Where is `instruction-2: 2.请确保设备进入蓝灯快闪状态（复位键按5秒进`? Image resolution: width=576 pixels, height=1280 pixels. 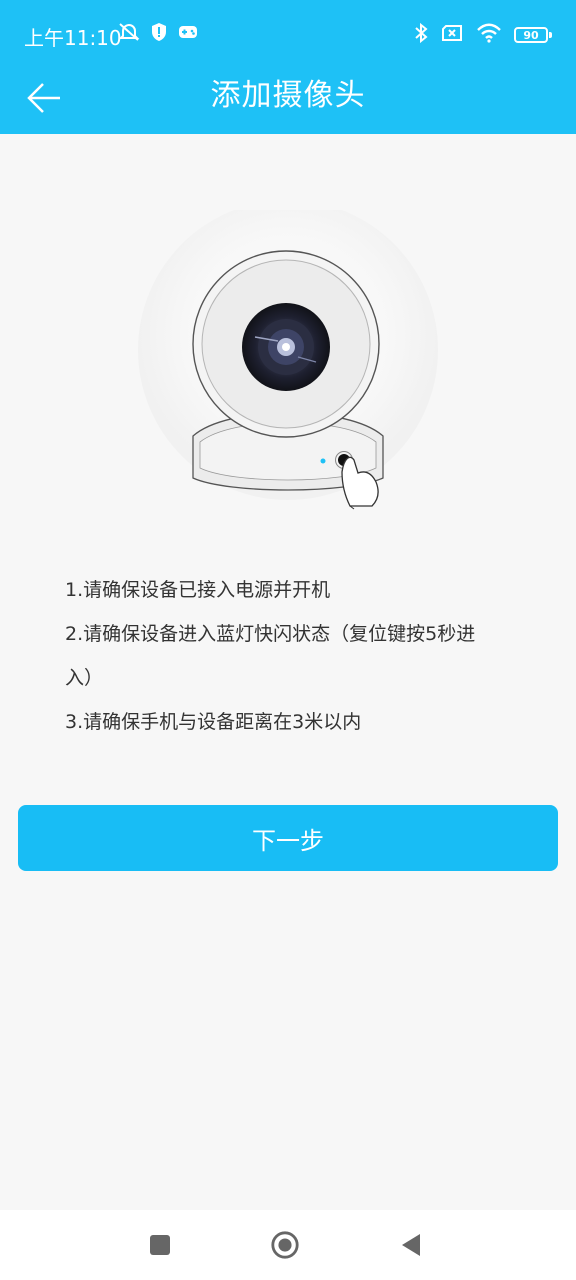
instruction-2: 2.请确保设备进入蓝灯快闪状态（复位键按5秒进 is located at coordinates (270, 634).